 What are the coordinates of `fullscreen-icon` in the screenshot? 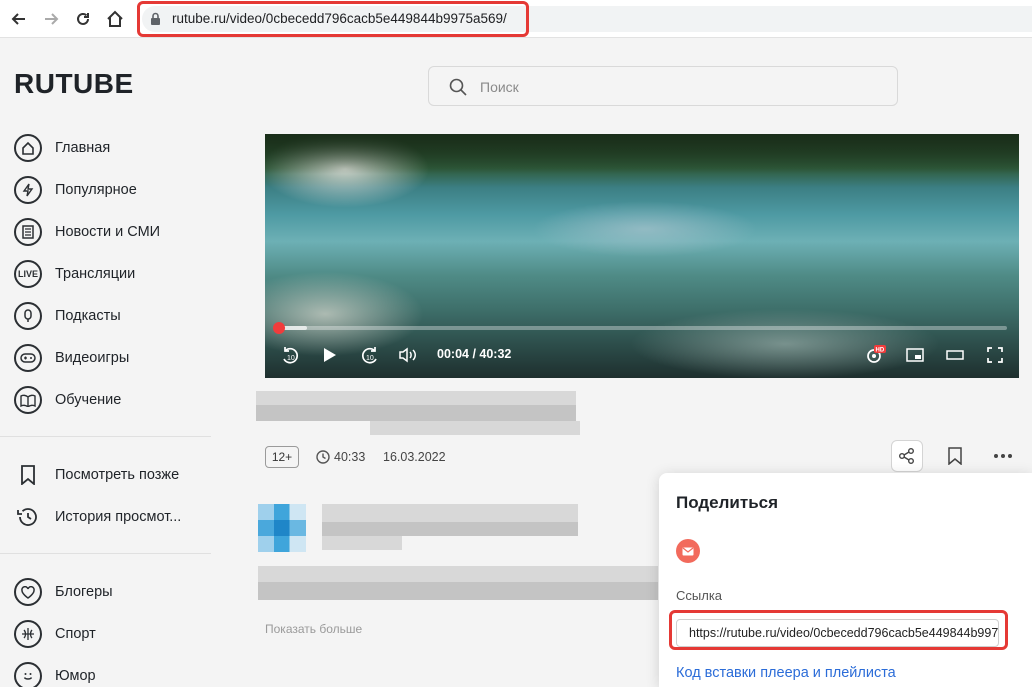 It's located at (995, 355).